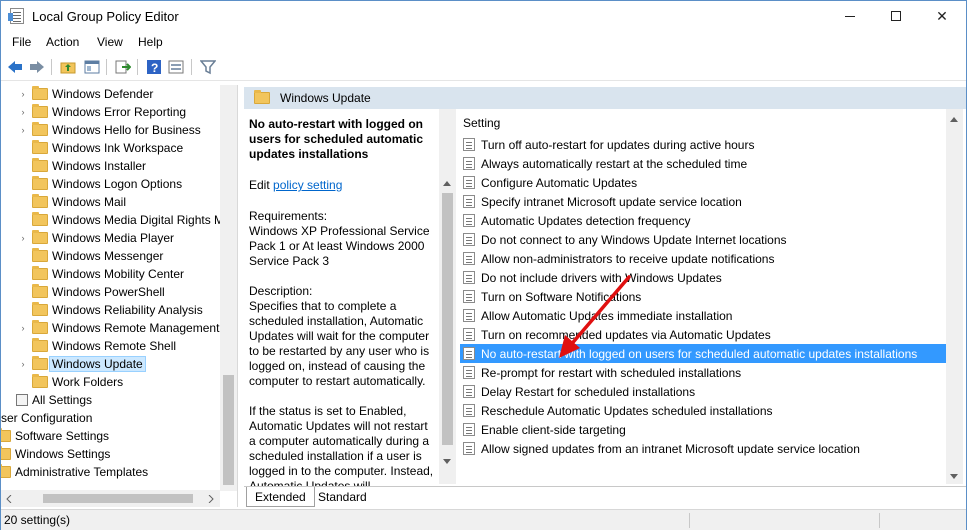  I want to click on tree-item-user-configuration: ser Configuration, so click(46, 418).